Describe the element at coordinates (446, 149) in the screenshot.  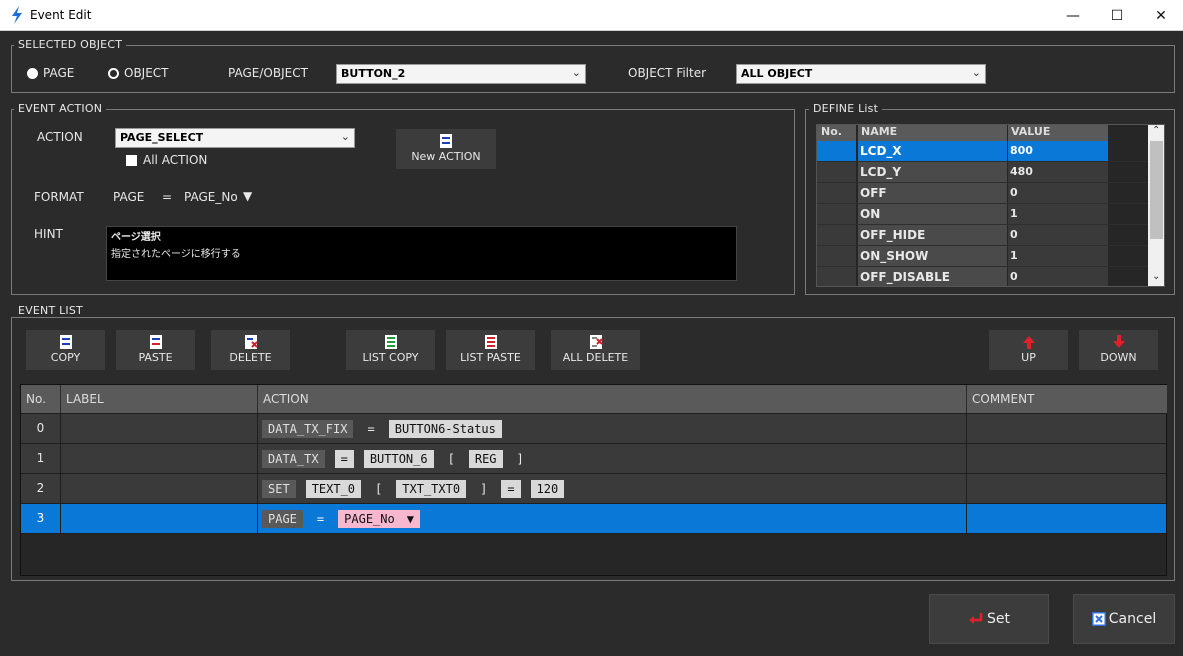
I see `new-action-button: New ACTION` at that location.